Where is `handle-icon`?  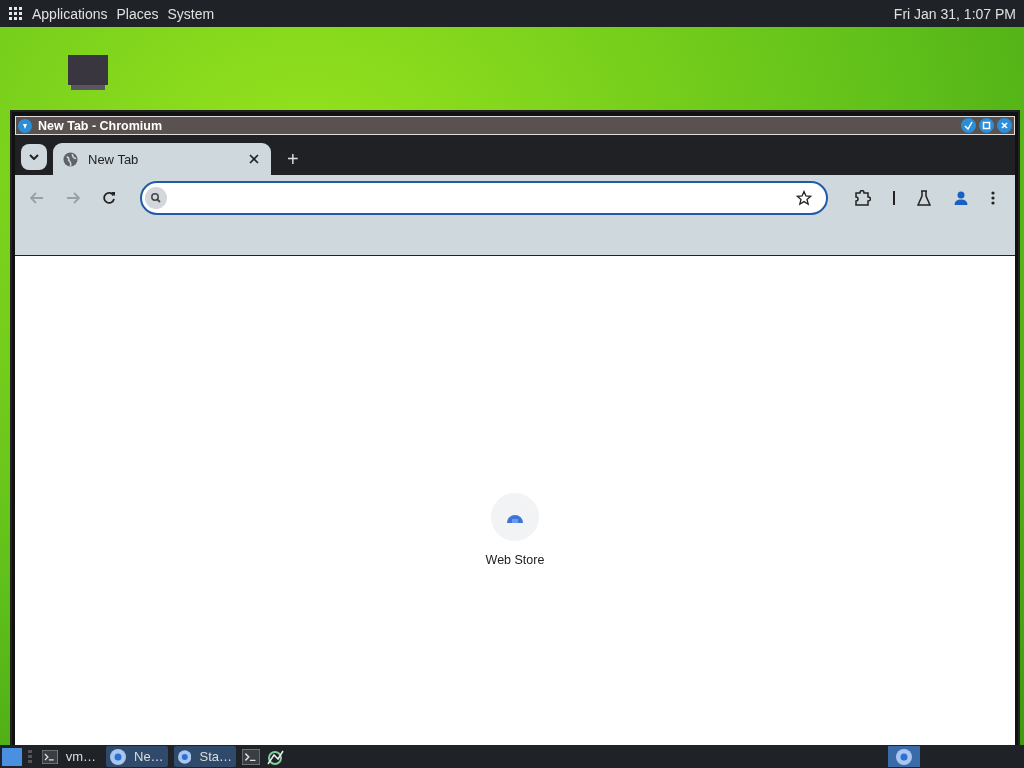 handle-icon is located at coordinates (30, 756).